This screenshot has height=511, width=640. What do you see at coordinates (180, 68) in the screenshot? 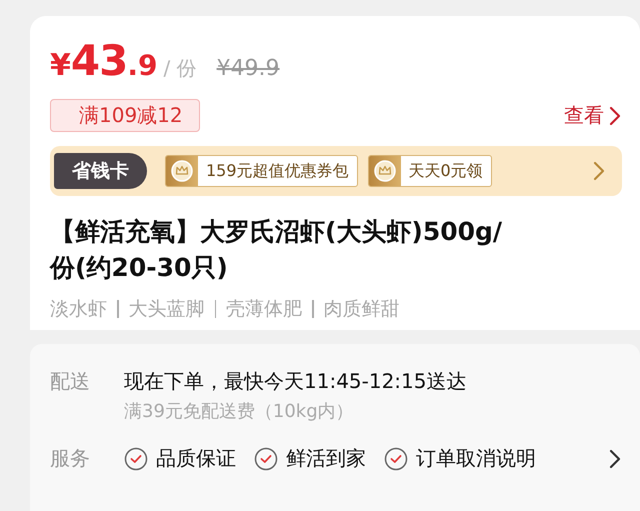
I see `price-unit: / 份` at bounding box center [180, 68].